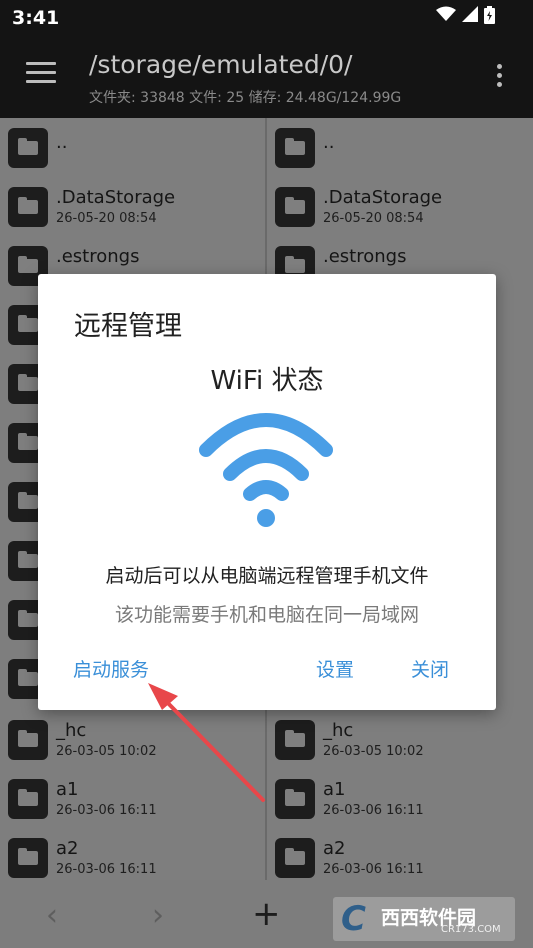 This screenshot has width=533, height=948. Describe the element at coordinates (430, 668) in the screenshot. I see `close-button: 关闭` at that location.